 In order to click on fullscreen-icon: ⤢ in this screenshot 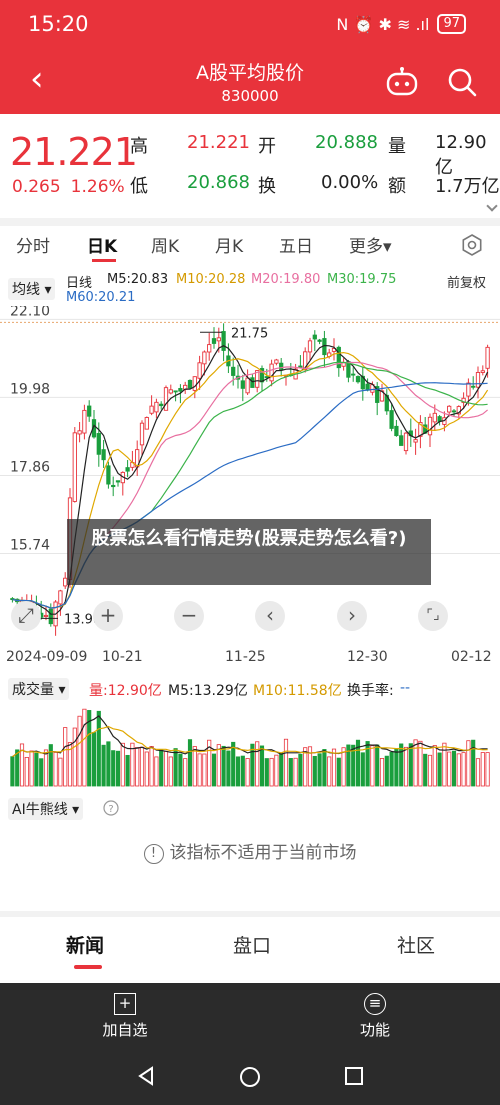, I will do `click(26, 616)`.